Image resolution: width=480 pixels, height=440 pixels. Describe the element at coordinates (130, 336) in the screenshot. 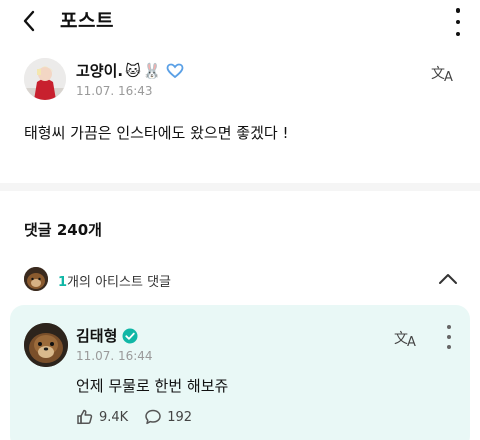

I see `verified-badge-icon` at that location.